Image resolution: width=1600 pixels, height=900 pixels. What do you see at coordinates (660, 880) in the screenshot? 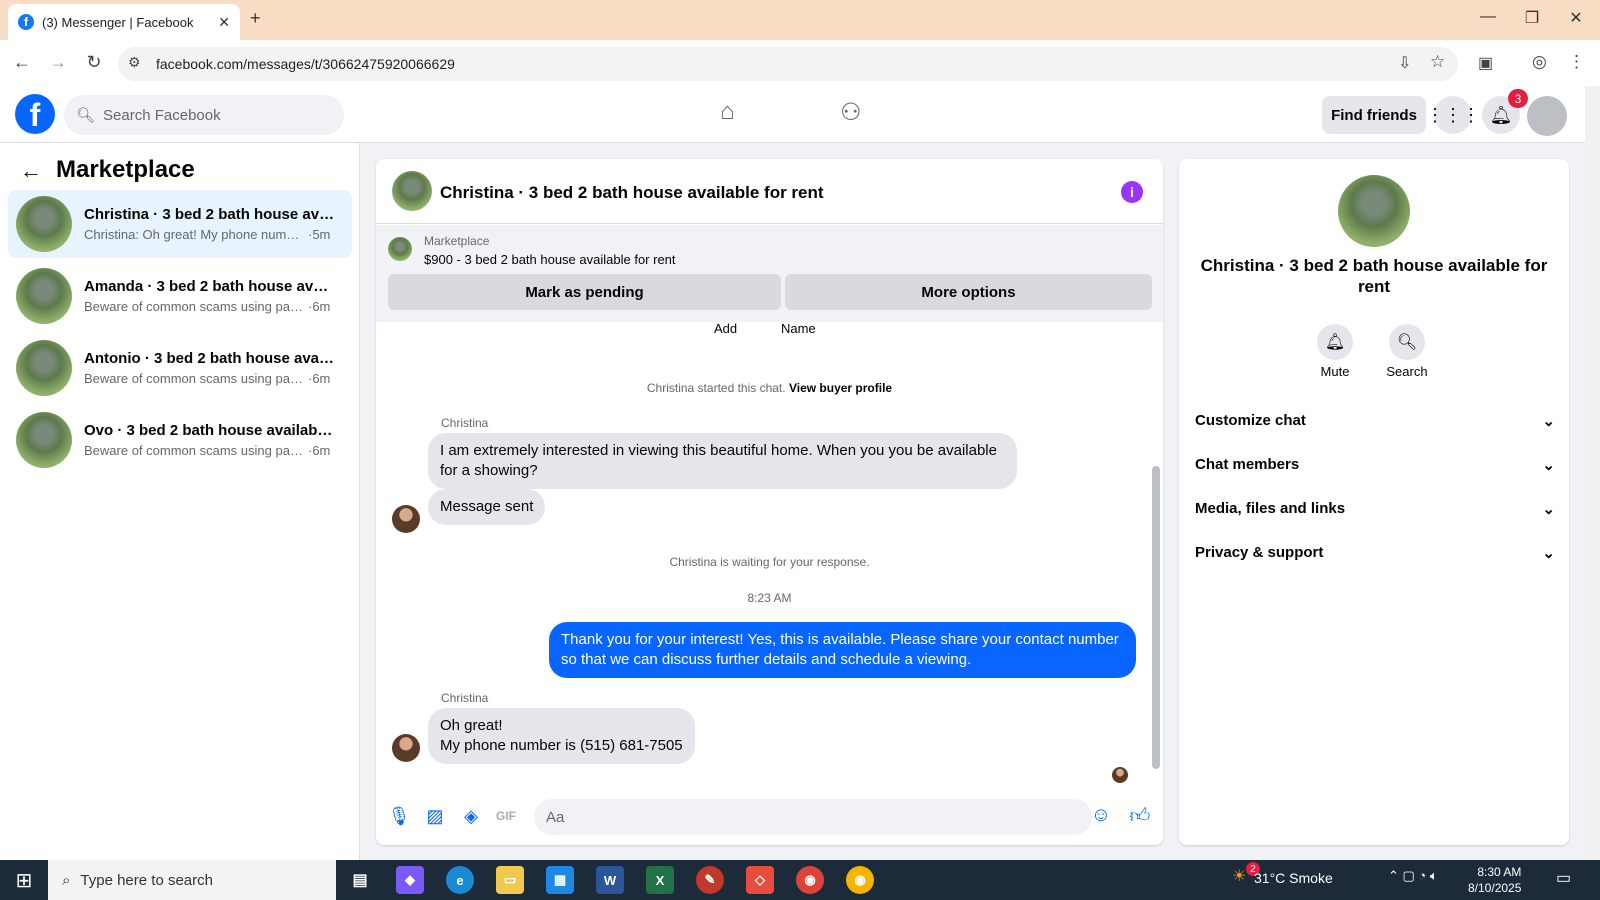
I see `excel-icon: X` at bounding box center [660, 880].